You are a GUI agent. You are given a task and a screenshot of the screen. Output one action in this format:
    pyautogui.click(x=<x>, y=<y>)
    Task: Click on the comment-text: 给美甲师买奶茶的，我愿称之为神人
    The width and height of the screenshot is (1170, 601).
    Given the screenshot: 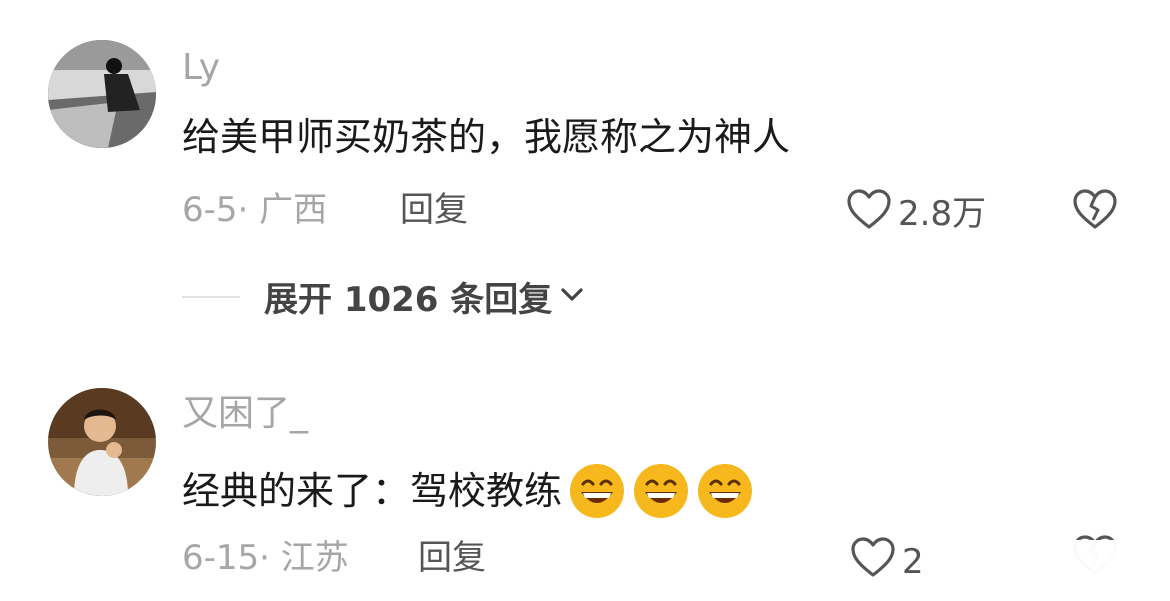 What is the action you would take?
    pyautogui.click(x=486, y=137)
    